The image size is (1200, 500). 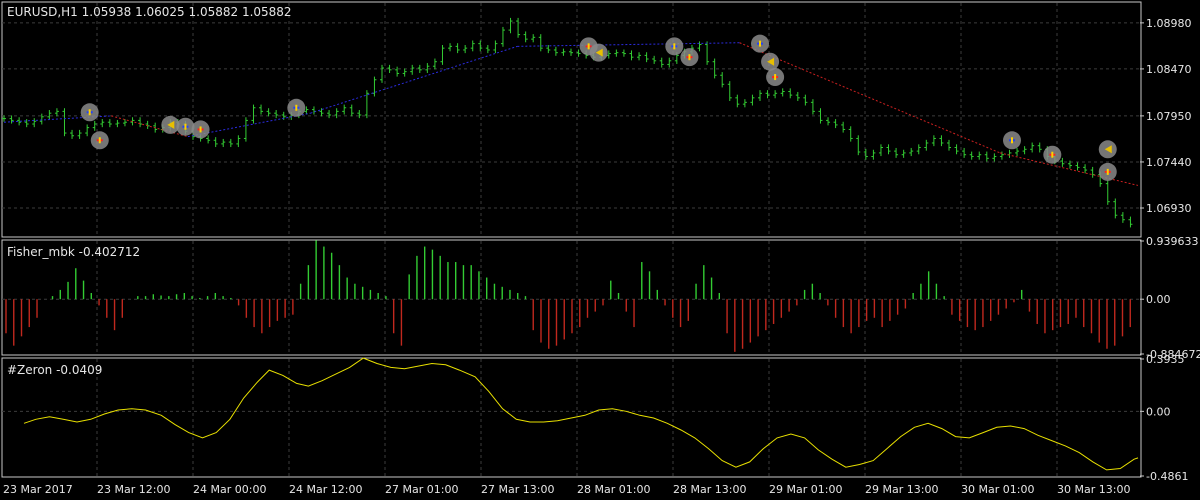 I want to click on y-tick-label: 1.08470, so click(x=1169, y=69).